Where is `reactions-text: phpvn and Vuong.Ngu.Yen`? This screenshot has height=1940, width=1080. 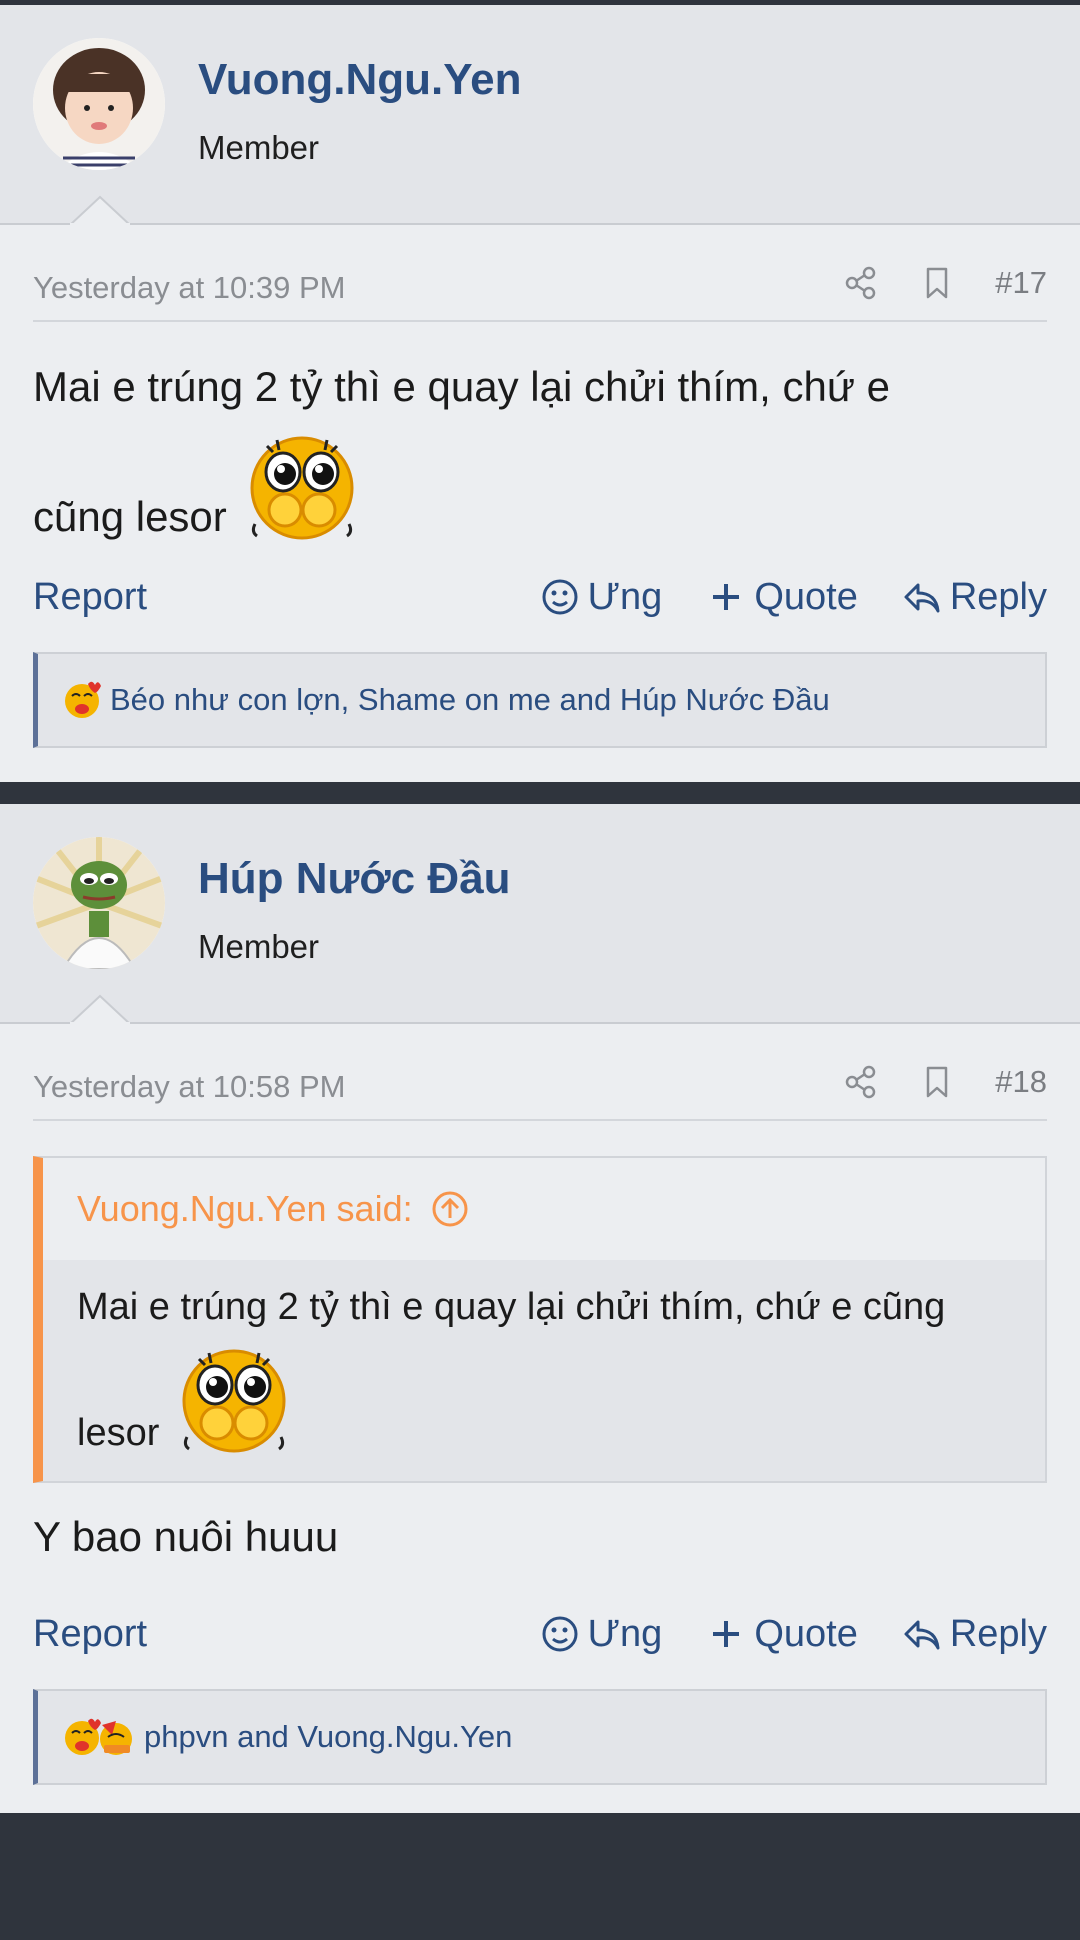 reactions-text: phpvn and Vuong.Ngu.Yen is located at coordinates (328, 1737).